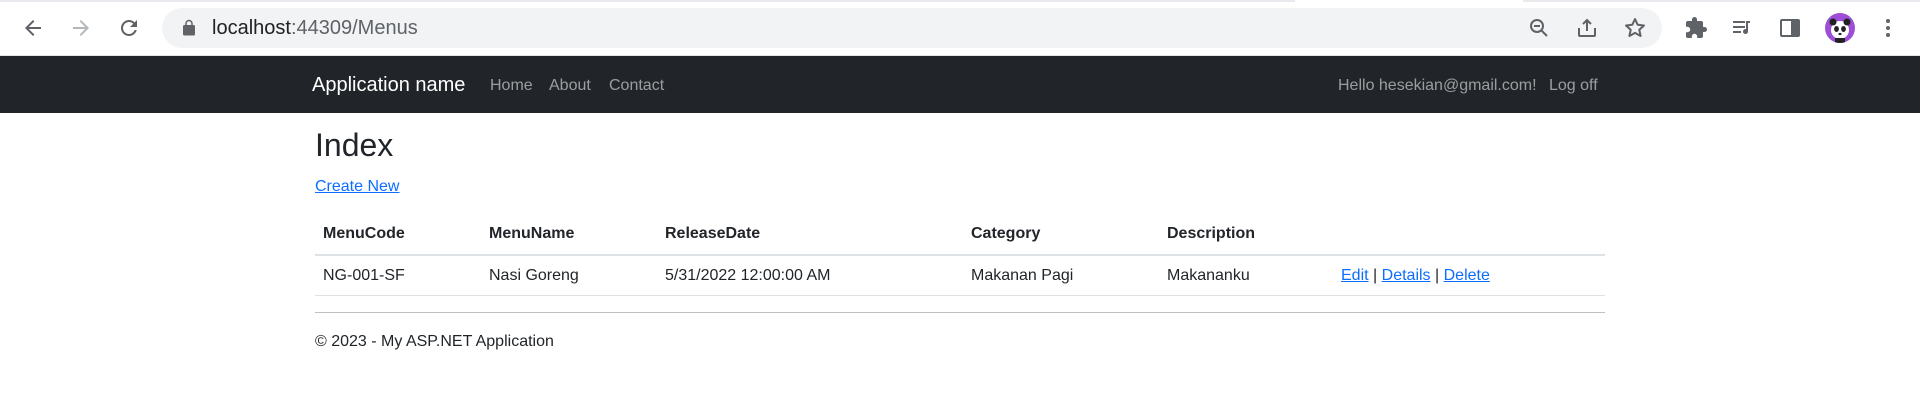 The image size is (1920, 416). I want to click on forward-button, so click(81, 28).